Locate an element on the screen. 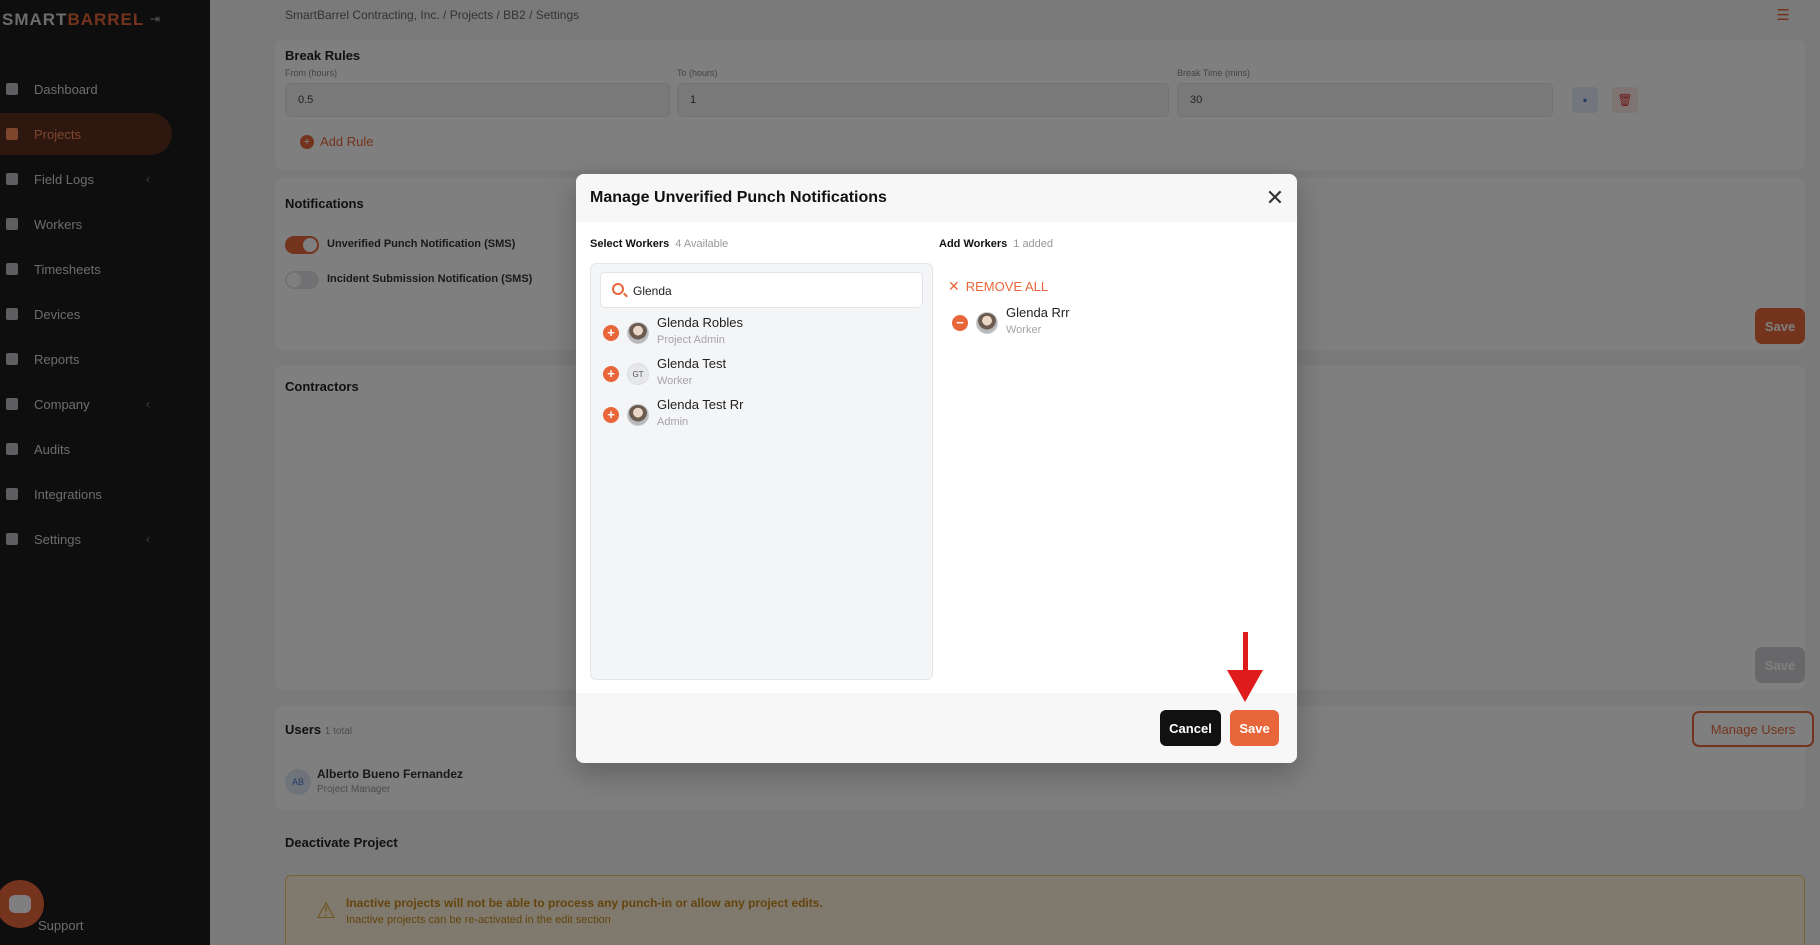  worker-search-box is located at coordinates (761, 290).